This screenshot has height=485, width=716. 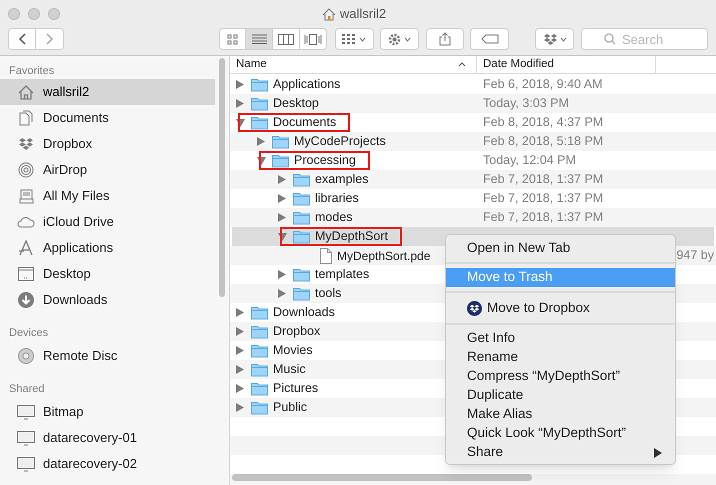 What do you see at coordinates (296, 103) in the screenshot?
I see `file-name: Desktop` at bounding box center [296, 103].